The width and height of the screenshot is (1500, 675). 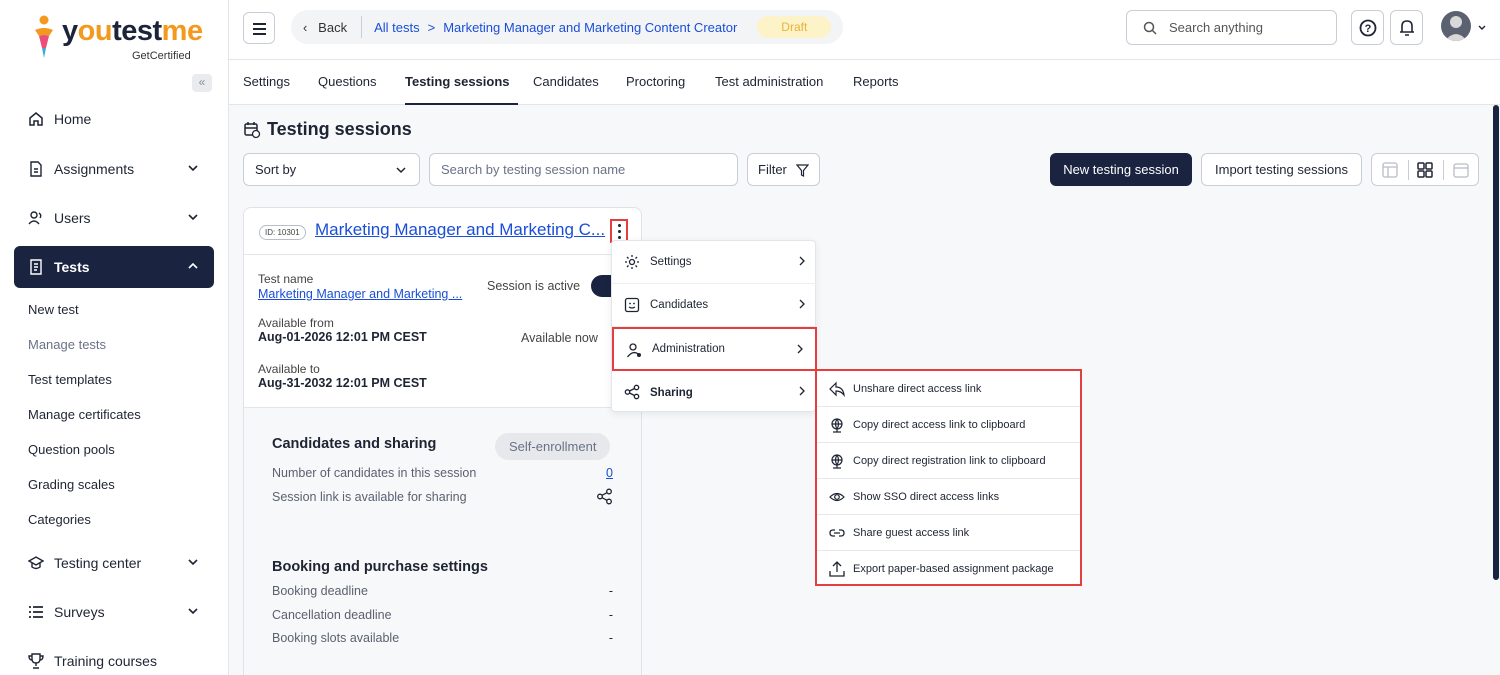 What do you see at coordinates (876, 81) in the screenshot?
I see `tab-reports: Reports` at bounding box center [876, 81].